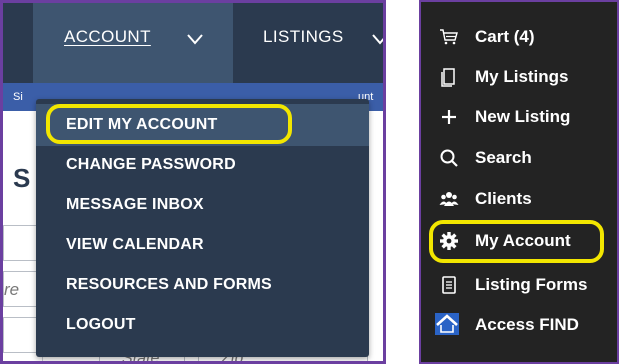 Image resolution: width=639 pixels, height=364 pixels. What do you see at coordinates (503, 157) in the screenshot?
I see `sidebar-item-label: Search` at bounding box center [503, 157].